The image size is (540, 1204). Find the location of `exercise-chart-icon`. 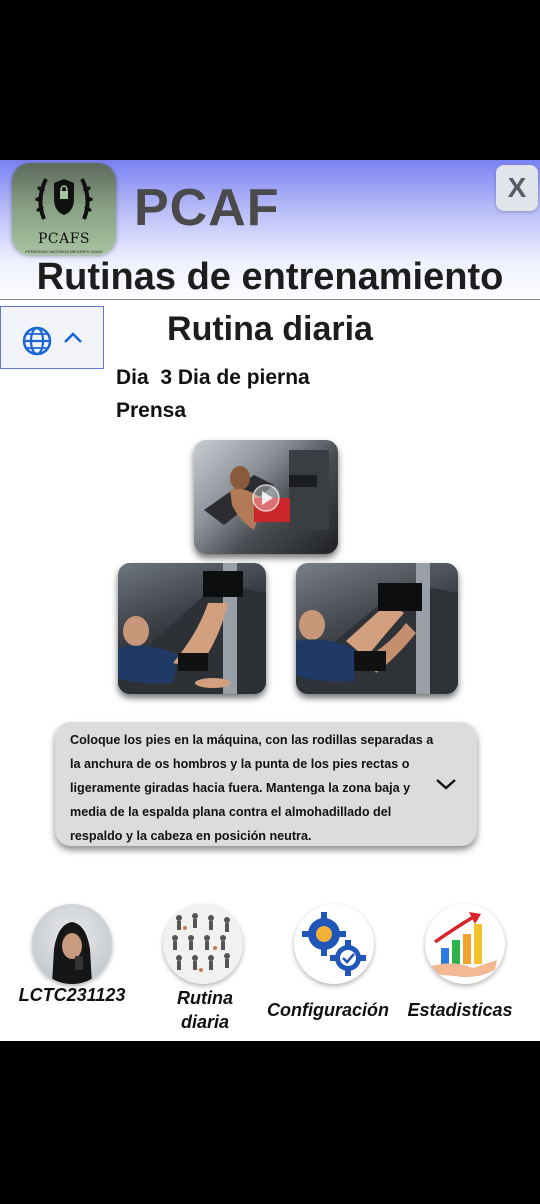

exercise-chart-icon is located at coordinates (203, 944).